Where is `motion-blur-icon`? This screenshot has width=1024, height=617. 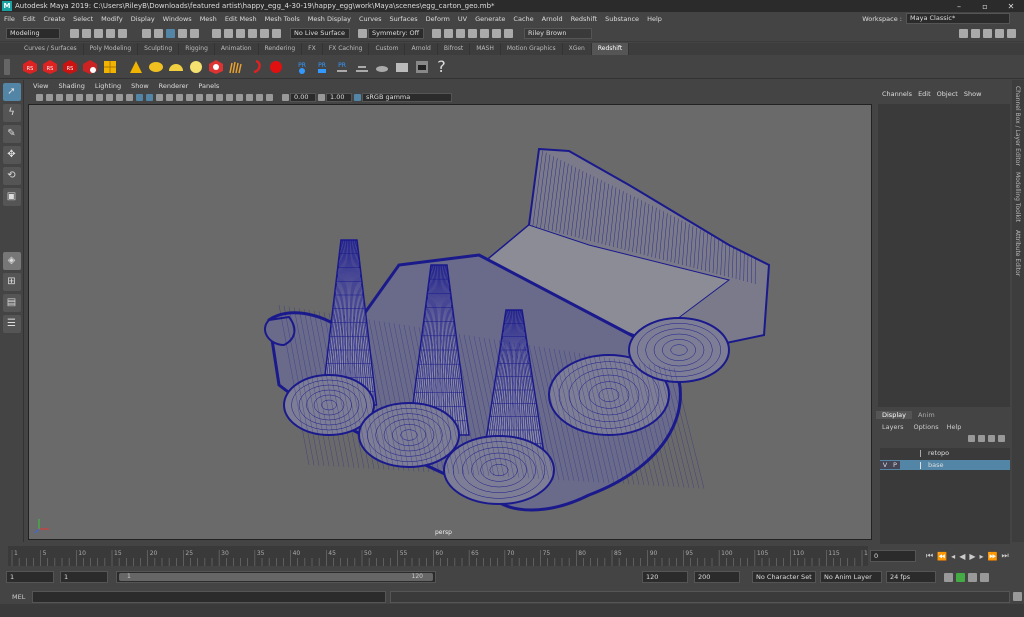 motion-blur-icon is located at coordinates (209, 97).